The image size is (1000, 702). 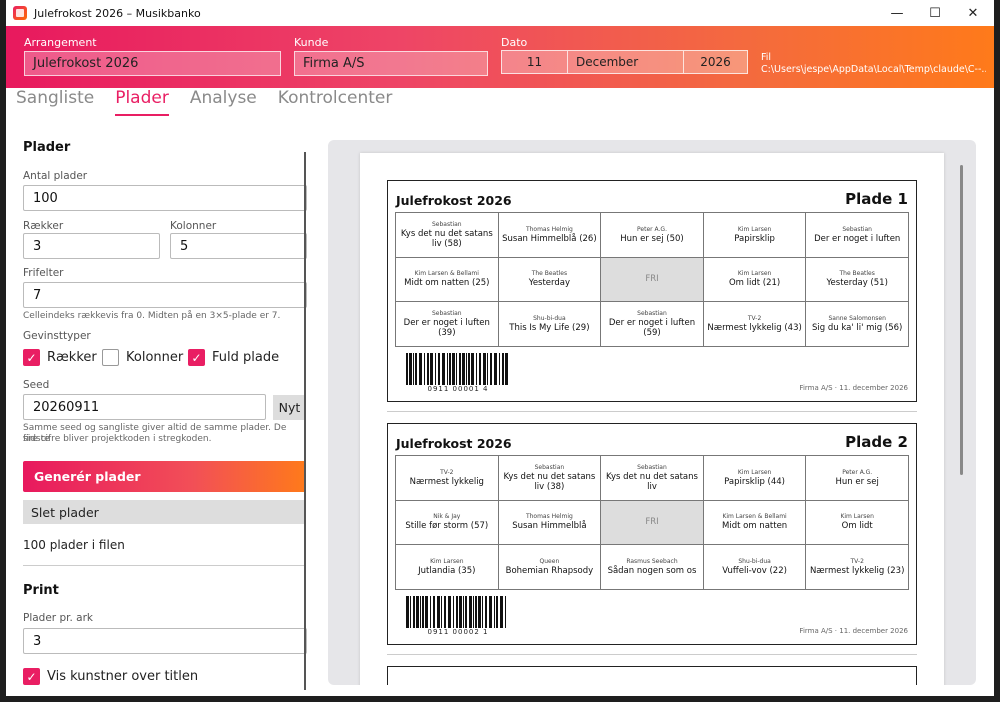 I want to click on card-cell: Peter A.G. Hun er sej (50), so click(x=652, y=235).